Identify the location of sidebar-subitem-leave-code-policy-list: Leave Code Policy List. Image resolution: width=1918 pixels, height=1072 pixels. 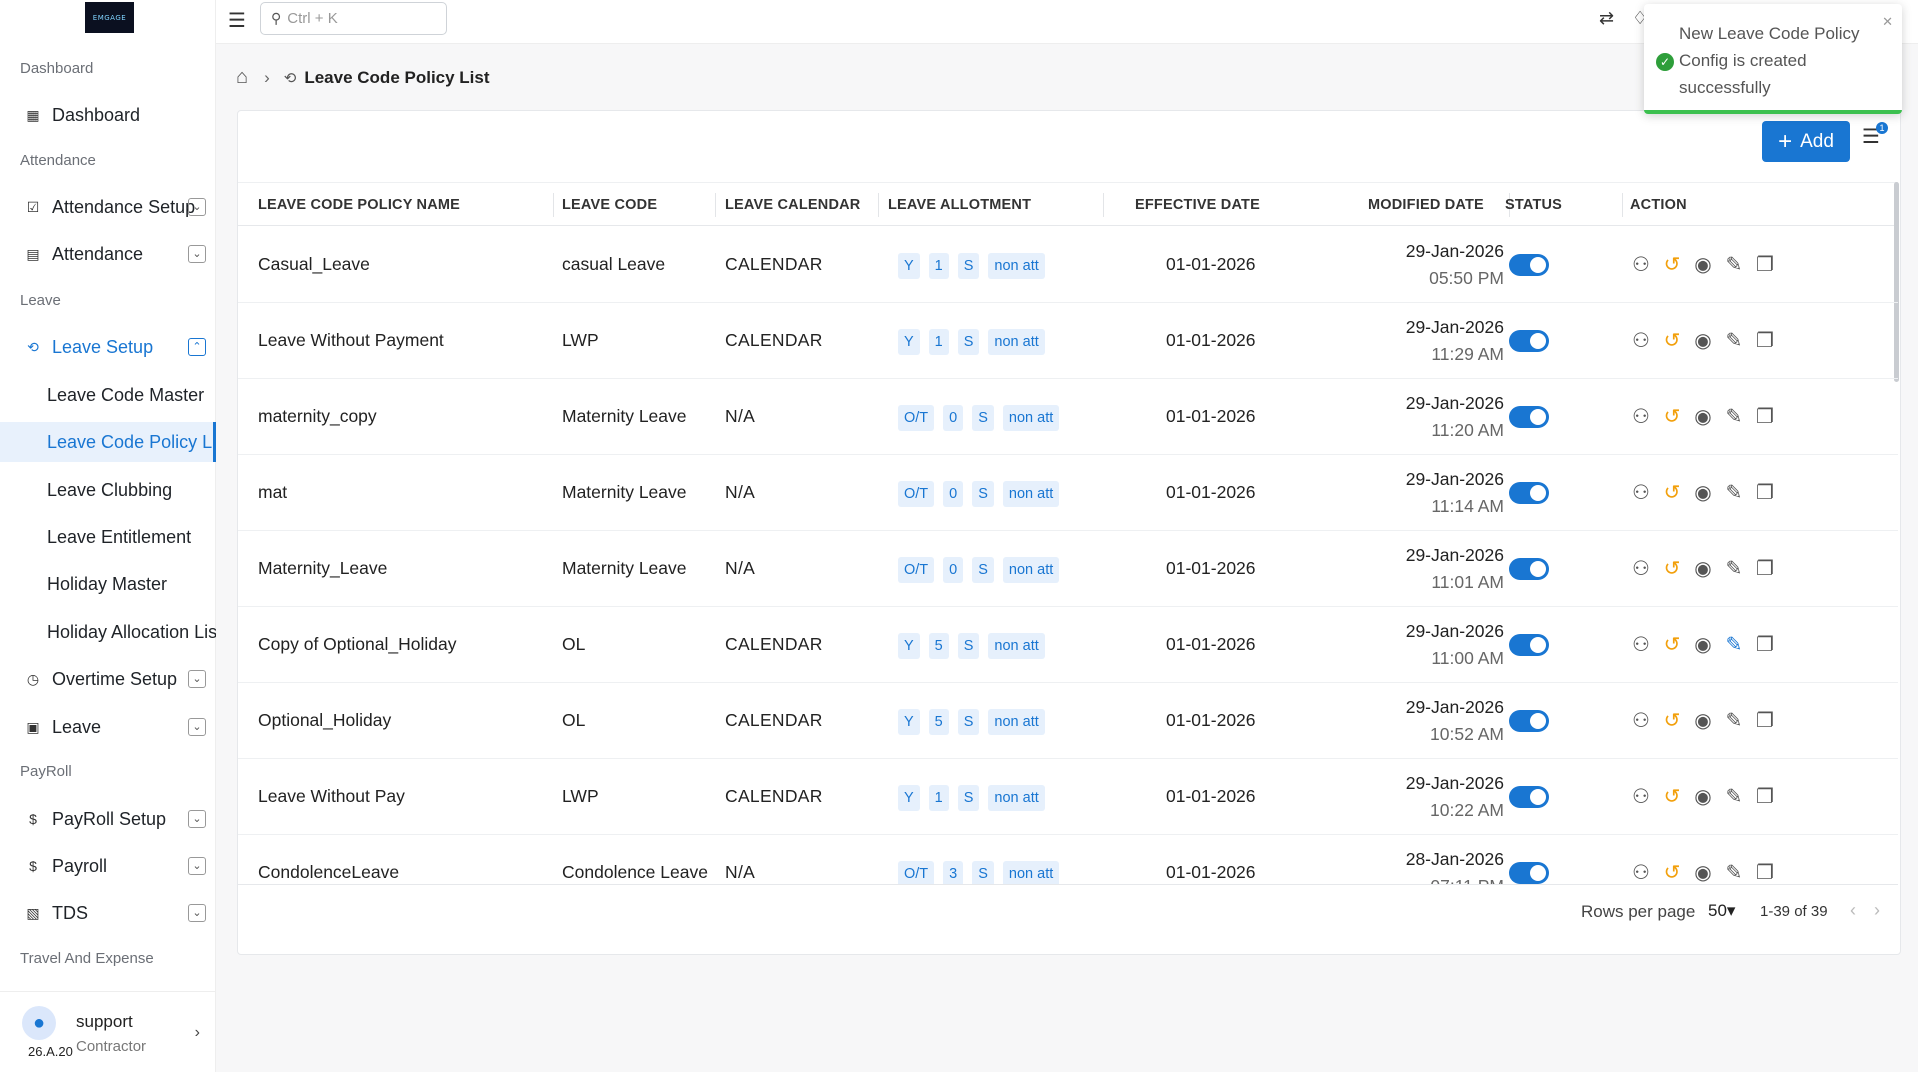
(108, 442).